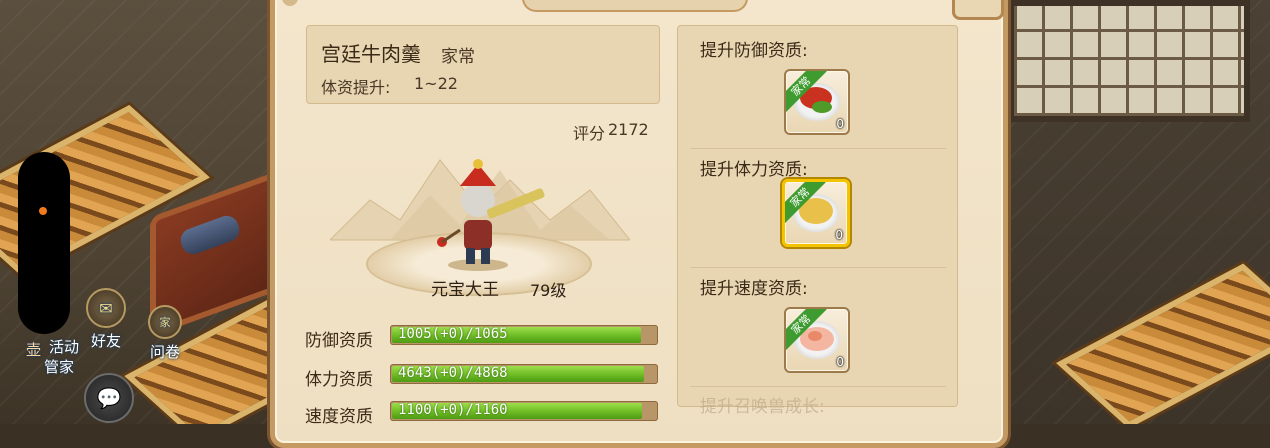 Image resolution: width=1270 pixels, height=448 pixels. What do you see at coordinates (105, 341) in the screenshot?
I see `friends-label: 好友` at bounding box center [105, 341].